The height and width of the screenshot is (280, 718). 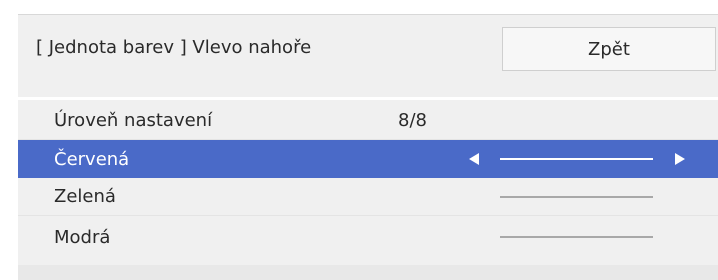 I want to click on back-button: Zpět, so click(x=609, y=49).